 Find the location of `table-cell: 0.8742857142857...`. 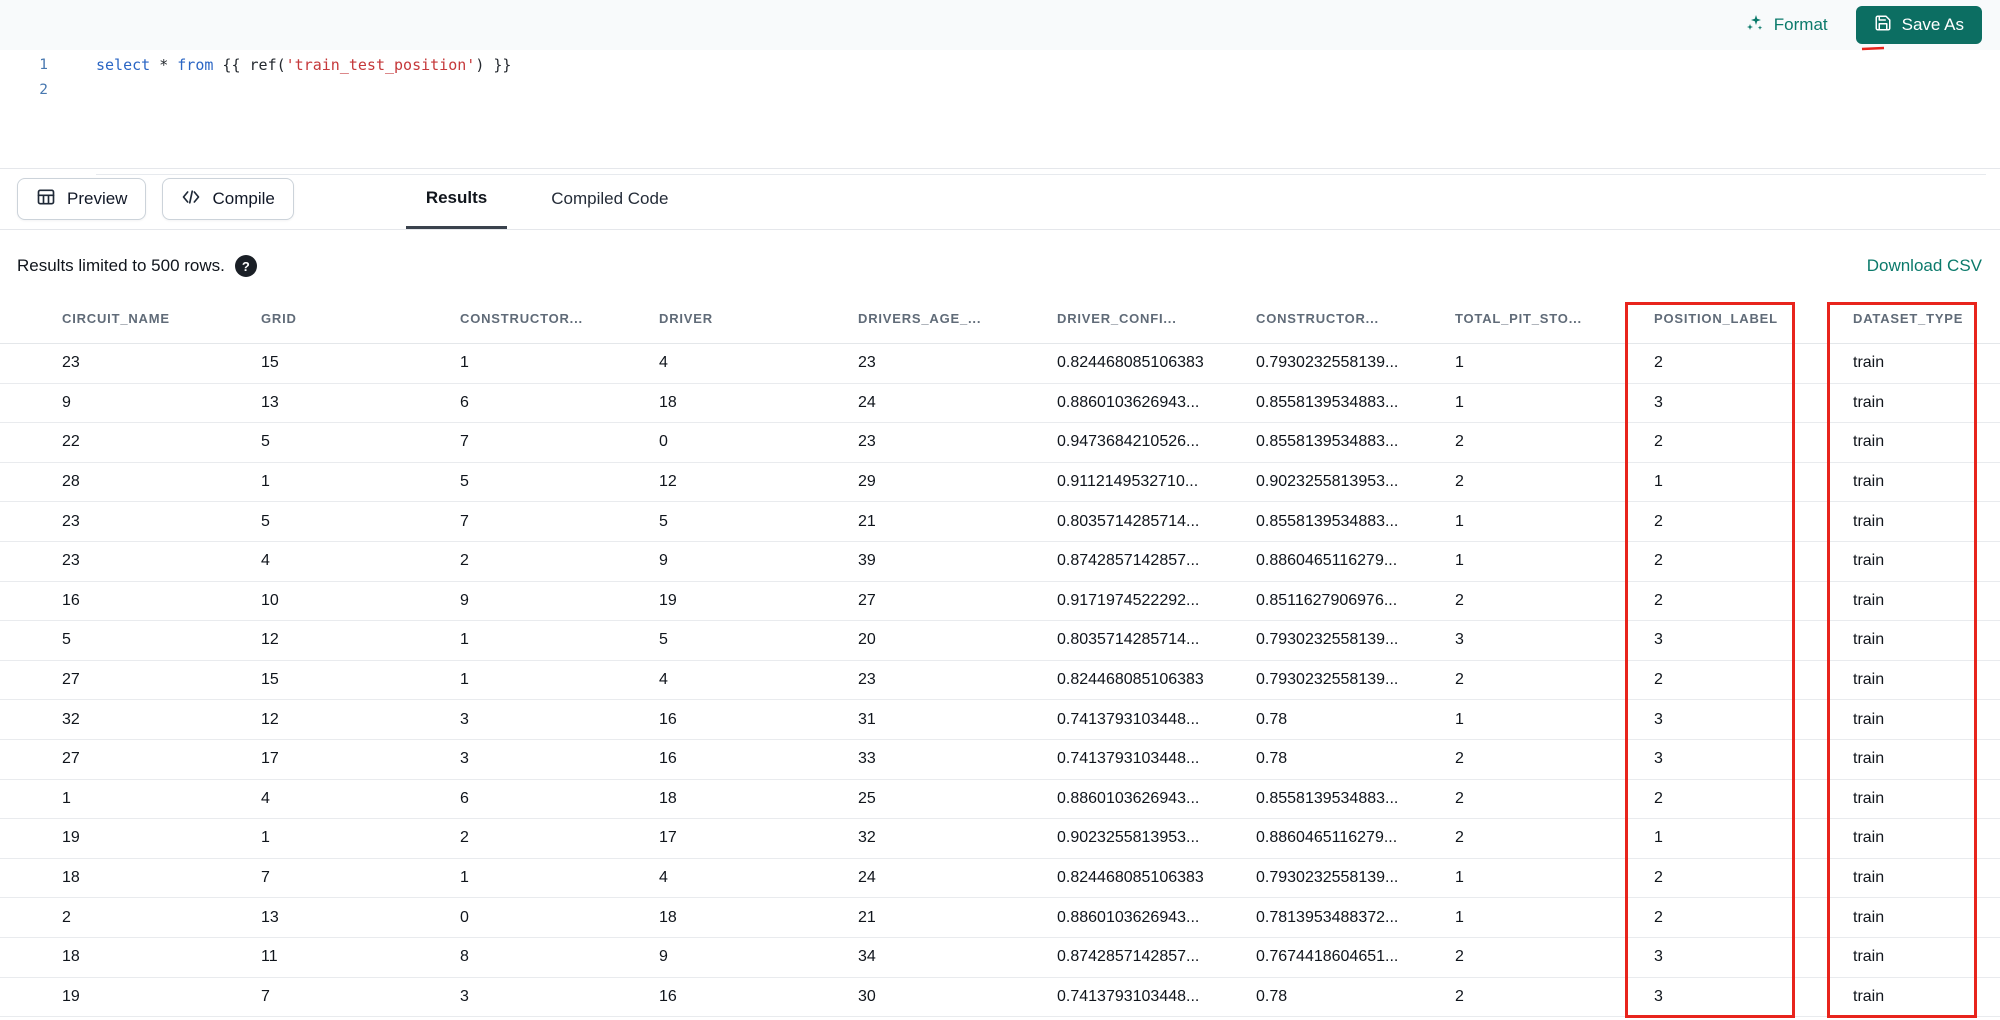

table-cell: 0.8742857142857... is located at coordinates (1128, 957).